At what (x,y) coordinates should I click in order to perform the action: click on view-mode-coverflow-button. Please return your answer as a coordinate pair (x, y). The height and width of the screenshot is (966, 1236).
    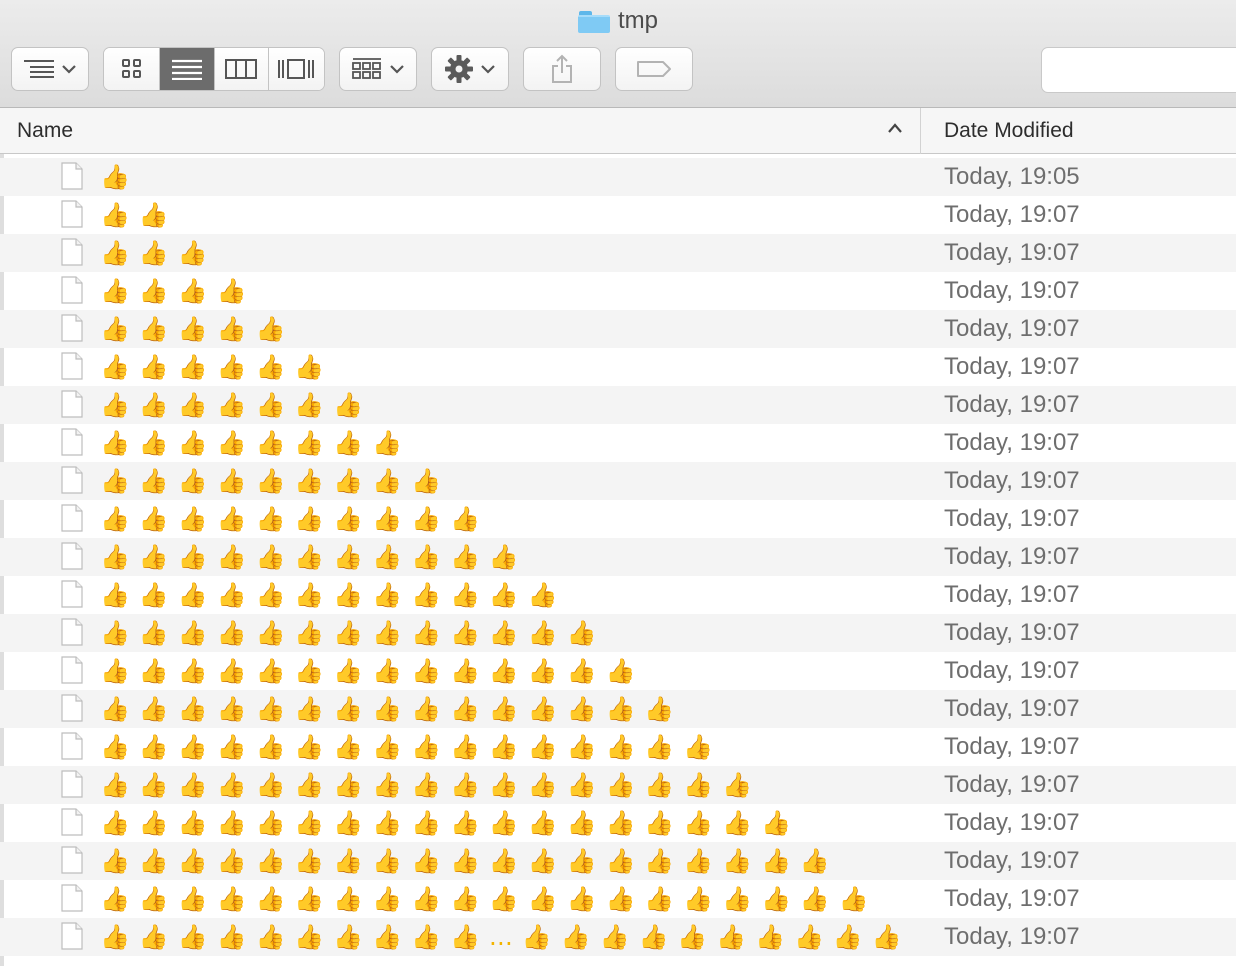
    Looking at the image, I should click on (296, 69).